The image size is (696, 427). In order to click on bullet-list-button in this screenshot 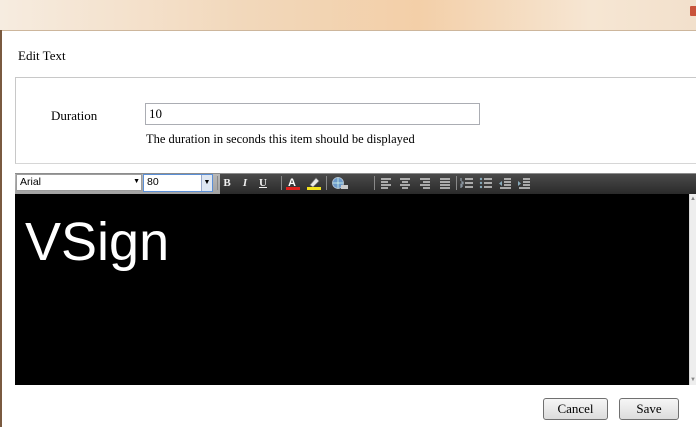, I will do `click(486, 183)`.